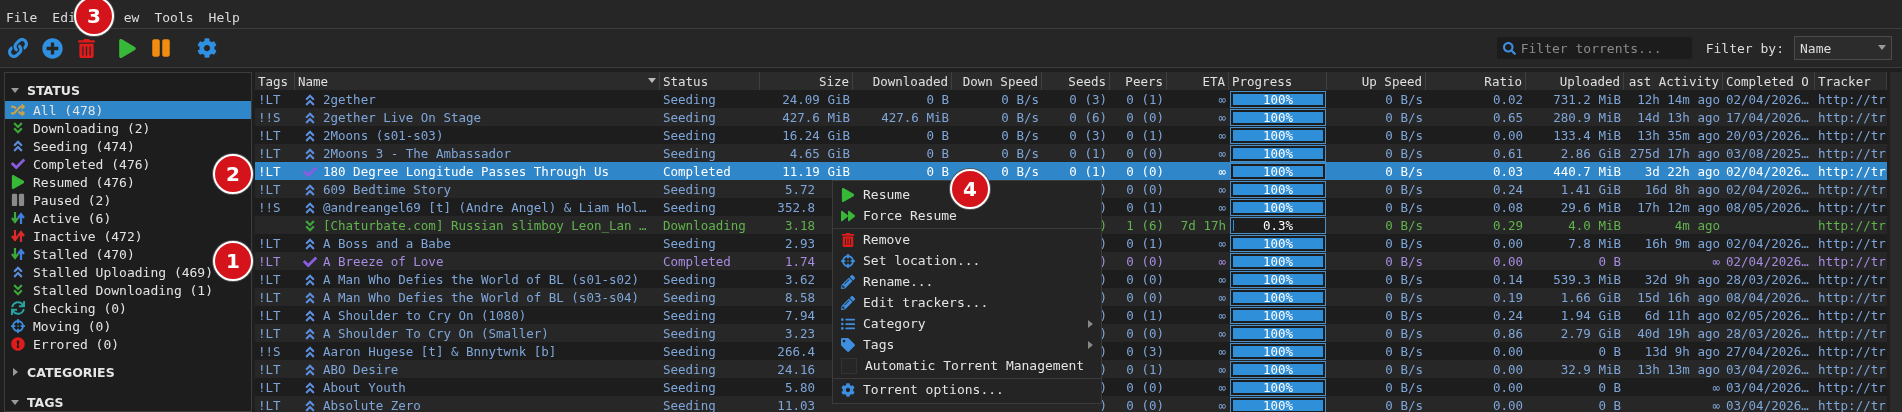 This screenshot has width=1902, height=412. Describe the element at coordinates (64, 344) in the screenshot. I see `filter-item: Errored (0)` at that location.